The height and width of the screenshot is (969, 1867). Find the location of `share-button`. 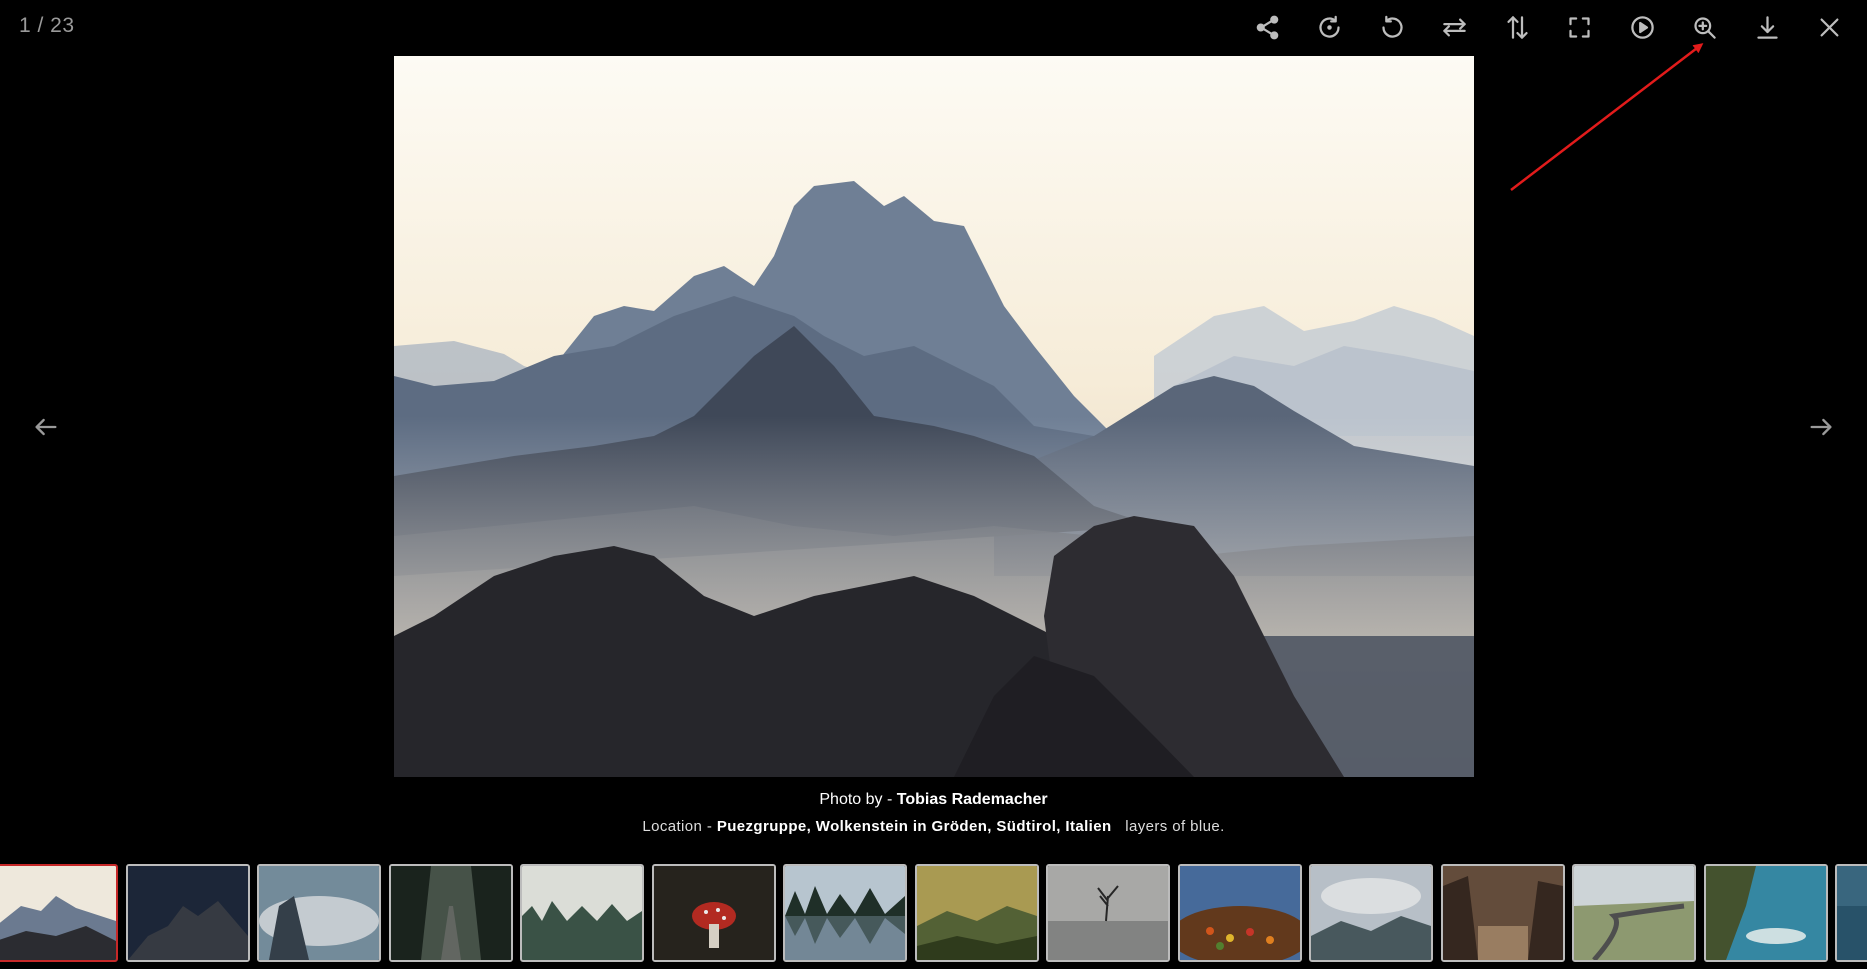

share-button is located at coordinates (1267, 27).